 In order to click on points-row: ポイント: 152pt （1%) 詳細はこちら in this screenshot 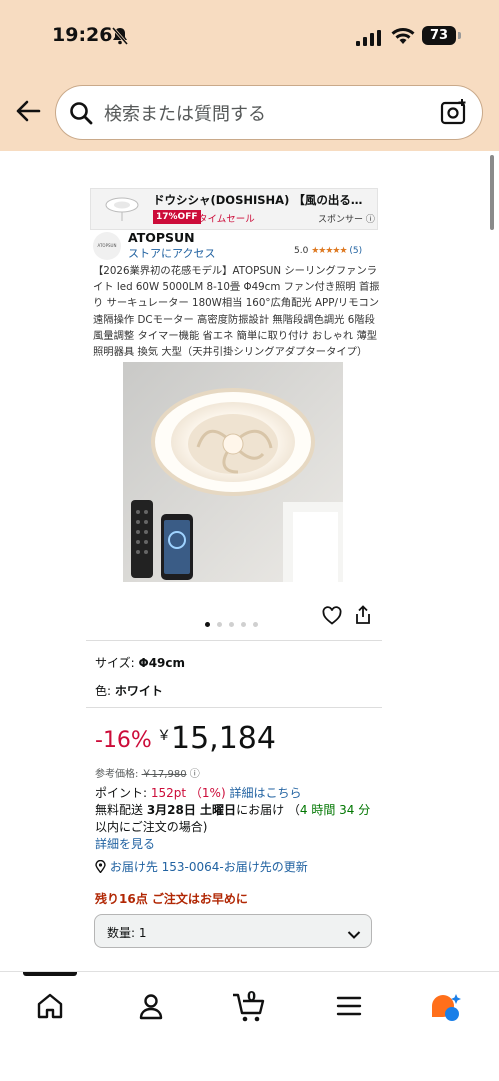, I will do `click(198, 792)`.